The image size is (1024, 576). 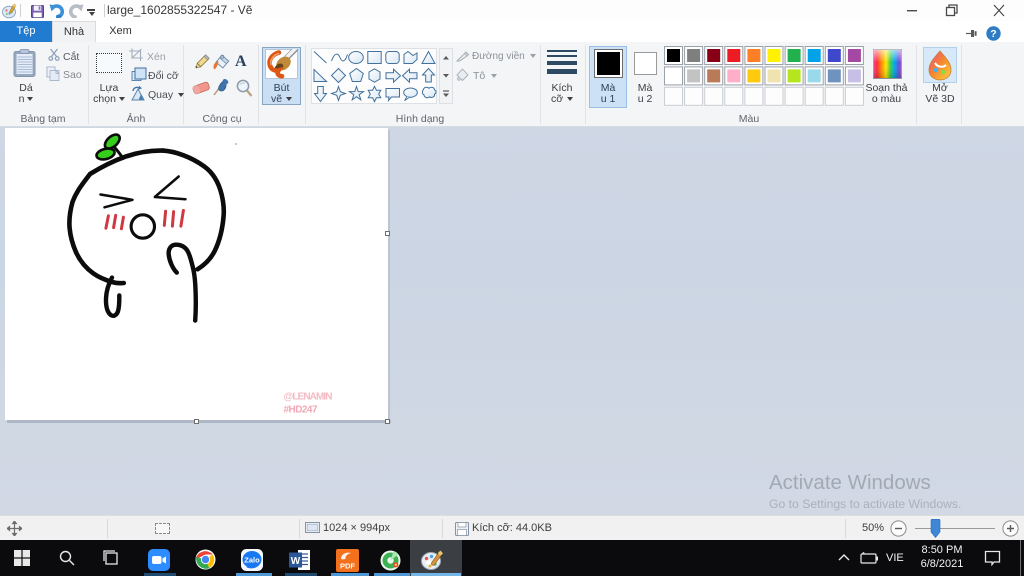 I want to click on svg-text: @LENAMIN, so click(x=308, y=397).